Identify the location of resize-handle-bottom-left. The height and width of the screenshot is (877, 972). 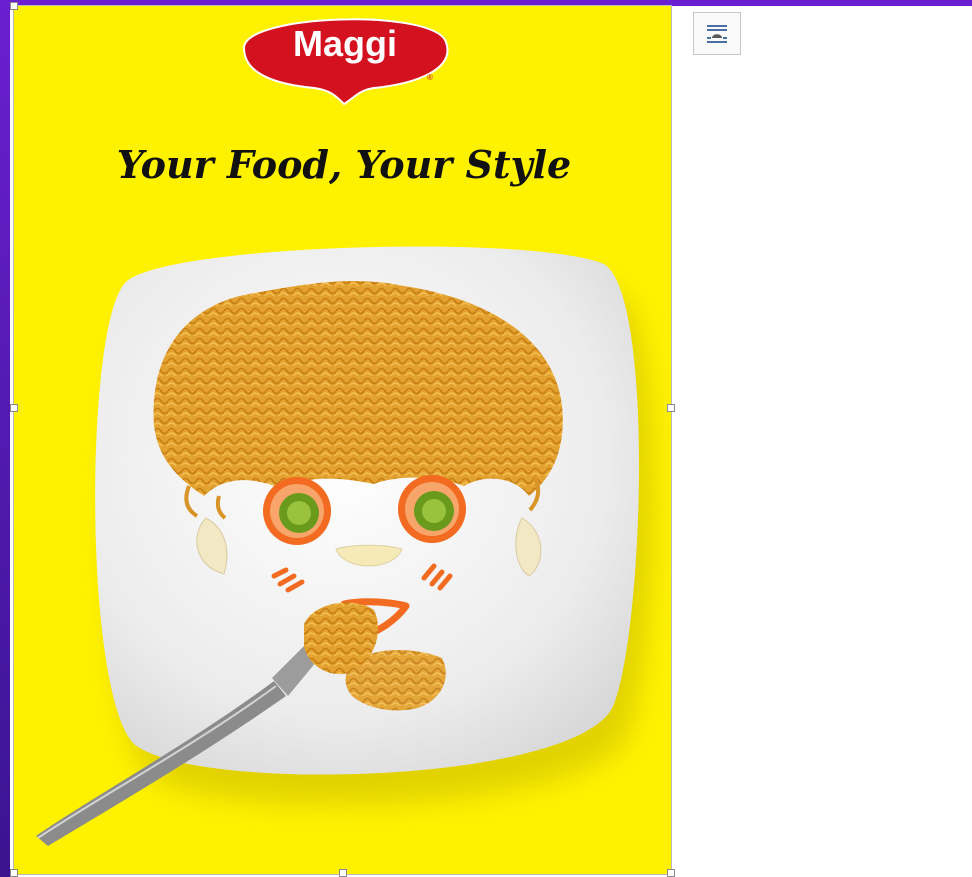
(14, 873).